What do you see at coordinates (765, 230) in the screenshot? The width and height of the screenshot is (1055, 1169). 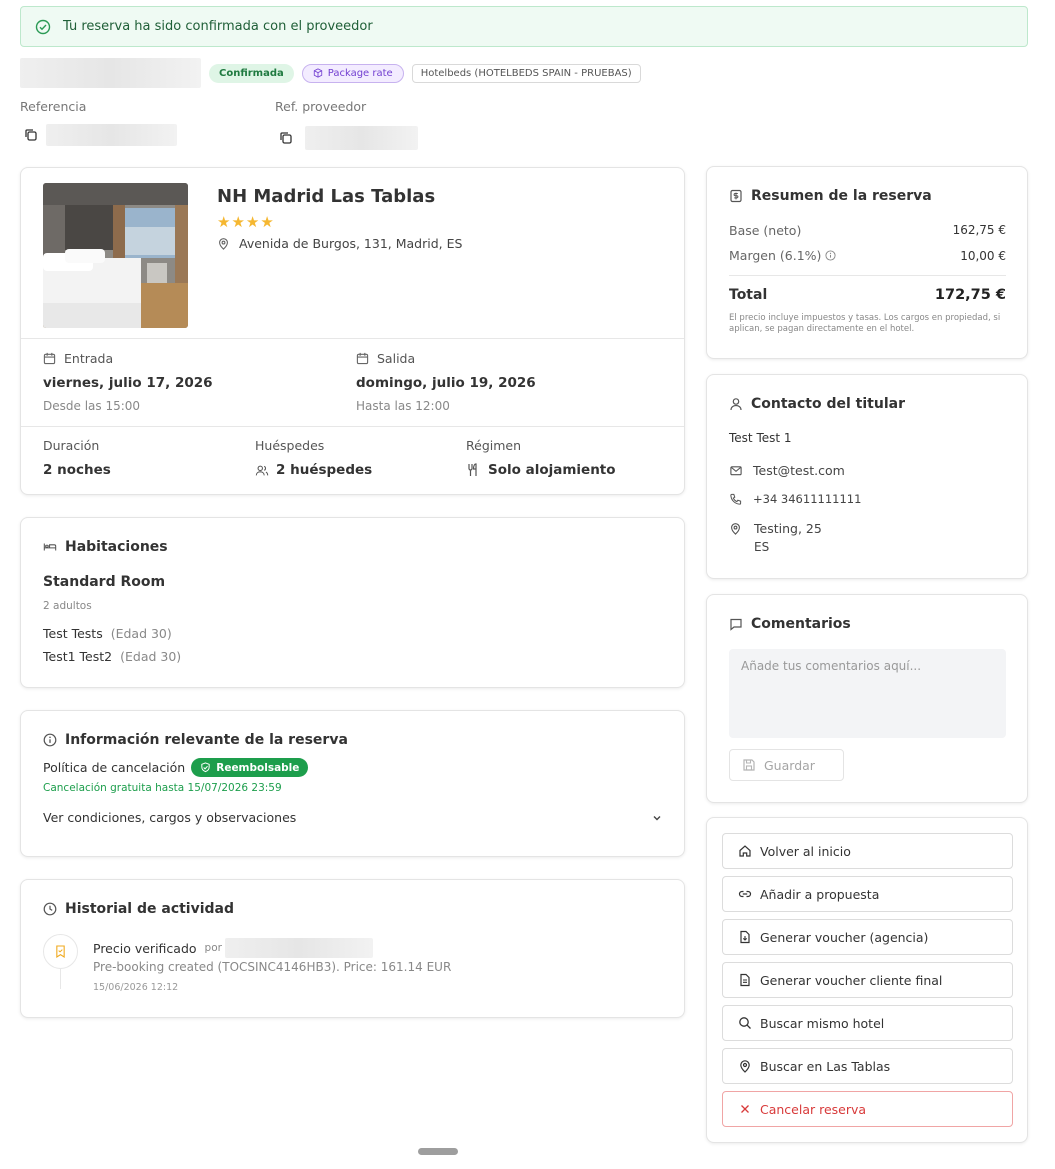 I see `base-label: Base (neto)` at bounding box center [765, 230].